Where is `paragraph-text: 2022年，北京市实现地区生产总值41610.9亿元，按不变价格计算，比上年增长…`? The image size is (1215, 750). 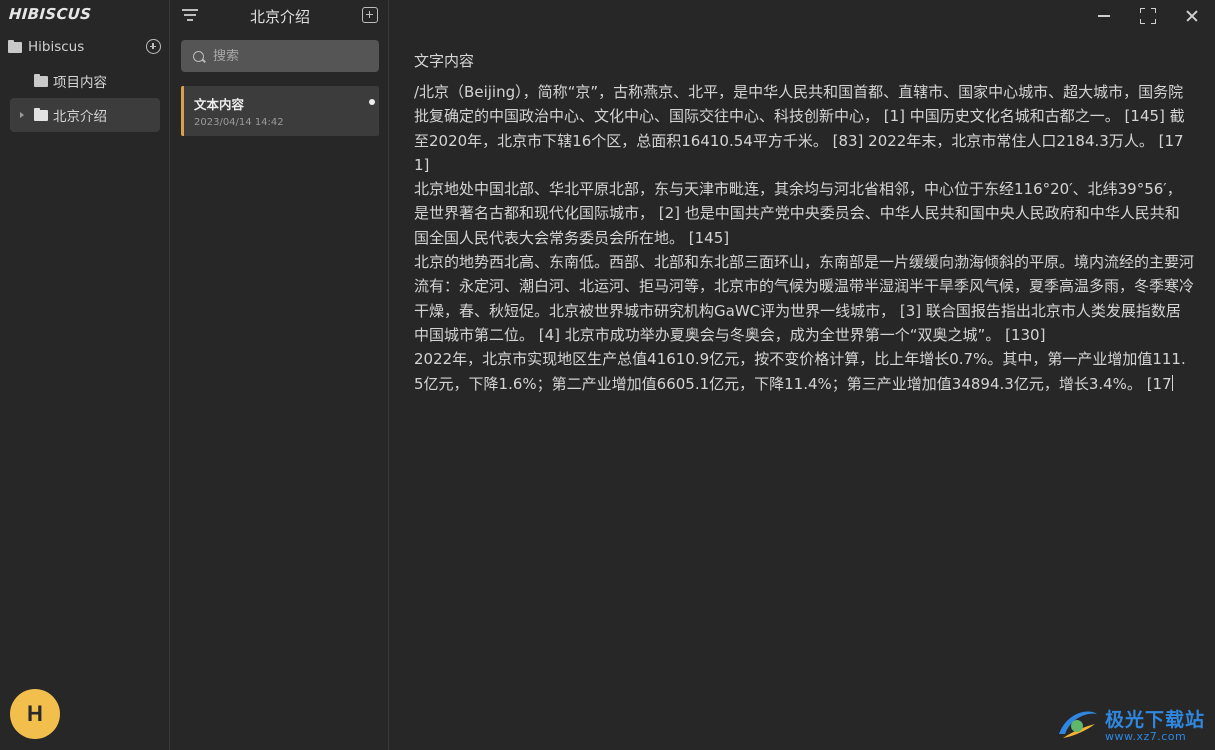
paragraph-text: 2022年，北京市实现地区生产总值41610.9亿元，按不变价格计算，比上年增长… is located at coordinates (800, 371).